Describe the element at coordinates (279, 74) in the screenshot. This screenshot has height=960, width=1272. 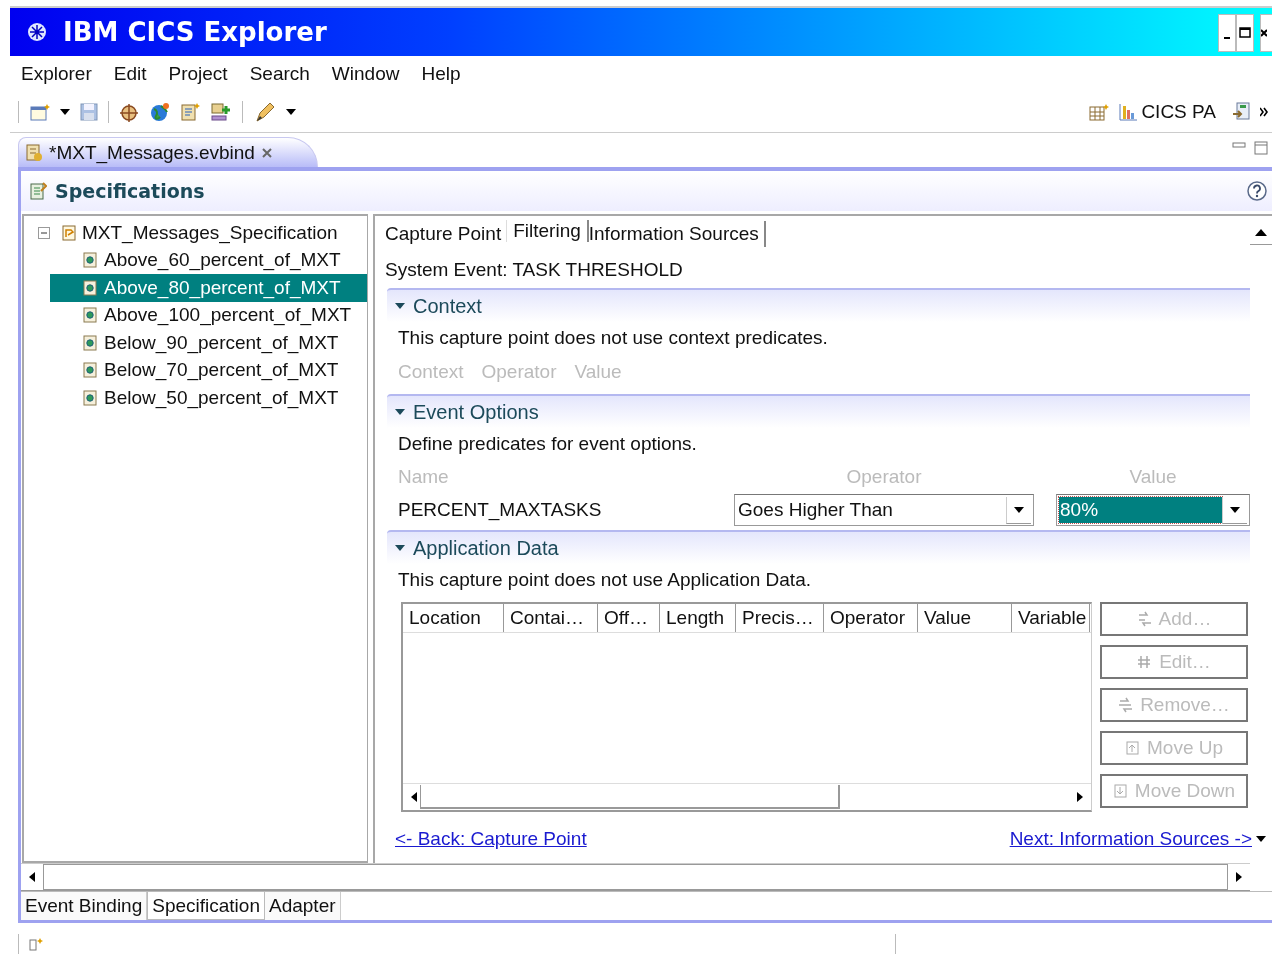
I see `menu-item: Search` at that location.